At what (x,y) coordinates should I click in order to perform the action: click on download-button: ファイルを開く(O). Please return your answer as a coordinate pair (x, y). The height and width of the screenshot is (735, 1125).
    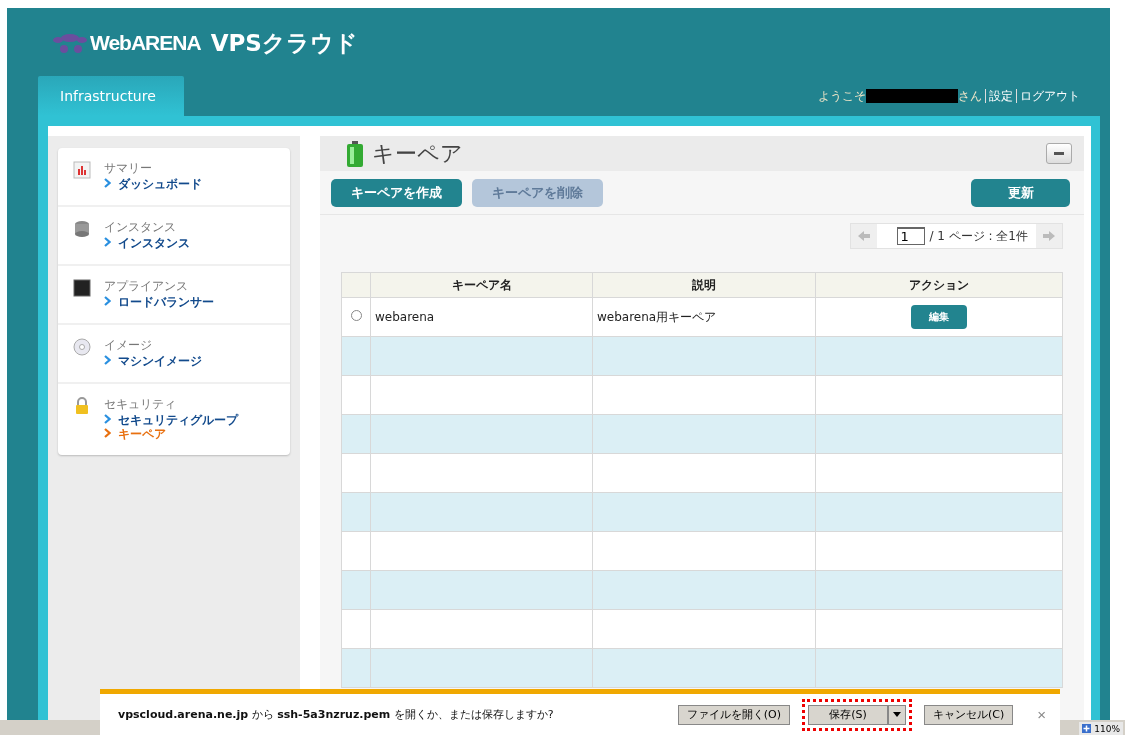
    Looking at the image, I should click on (733, 714).